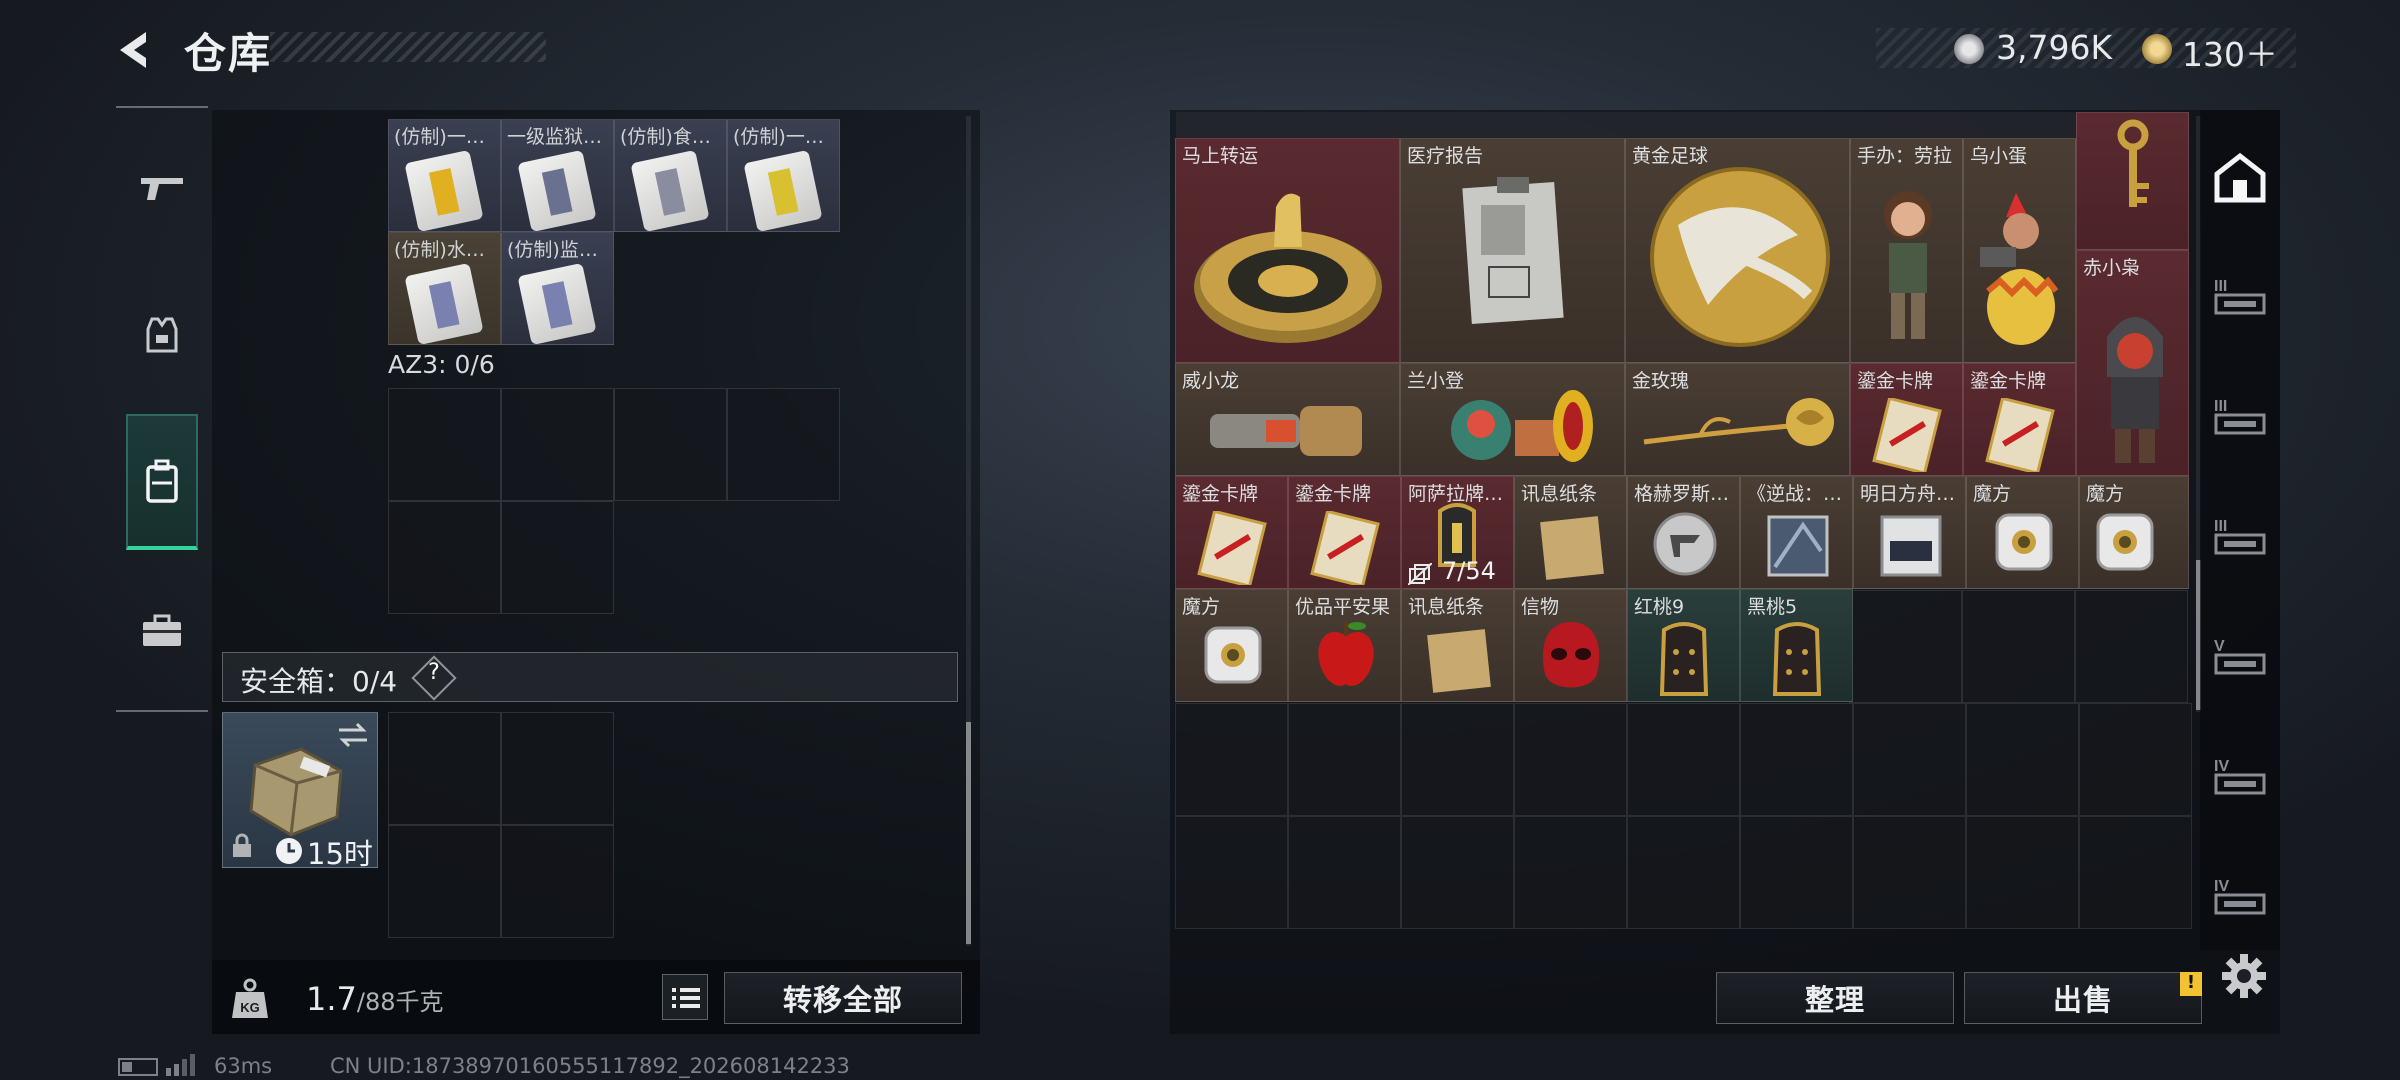  I want to click on safe-box-label: 安全箱：0/4, so click(319, 681).